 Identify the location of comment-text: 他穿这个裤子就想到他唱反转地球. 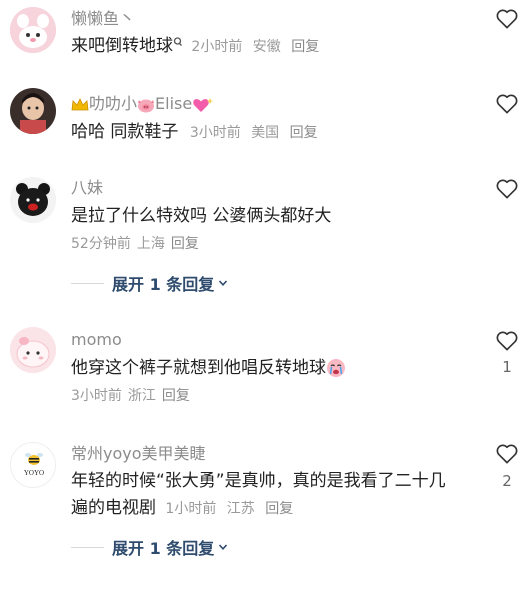
(208, 368).